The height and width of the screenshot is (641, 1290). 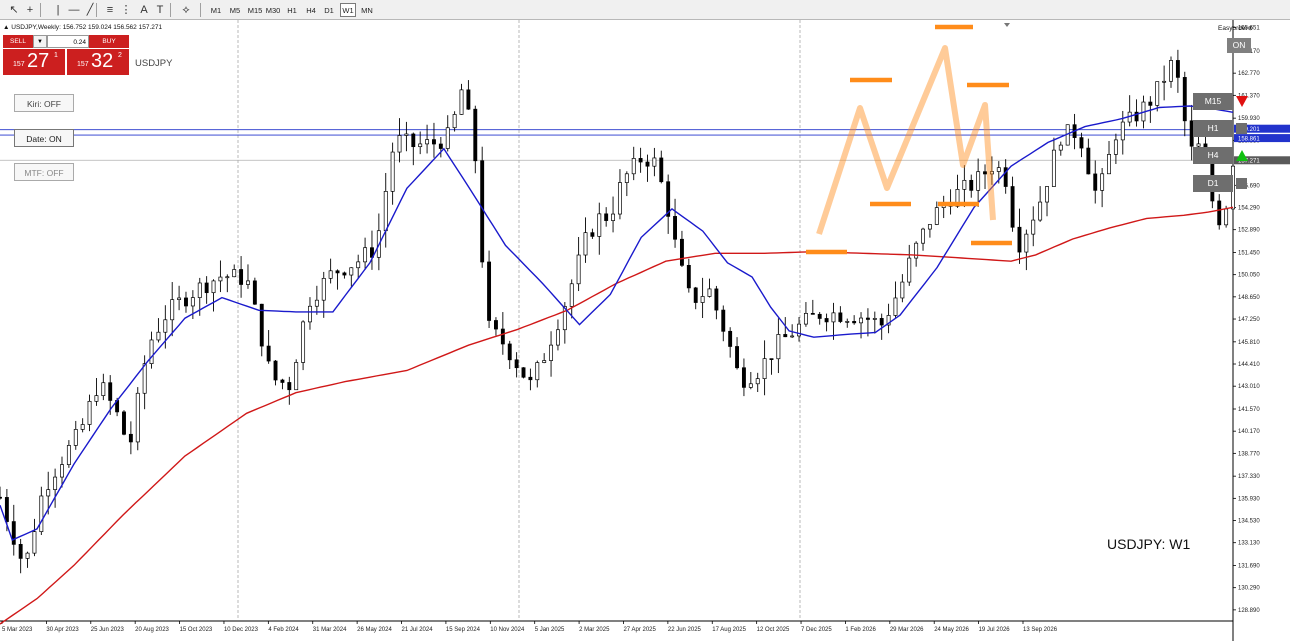 I want to click on buy-price-button: 157 32 2, so click(x=98, y=61).